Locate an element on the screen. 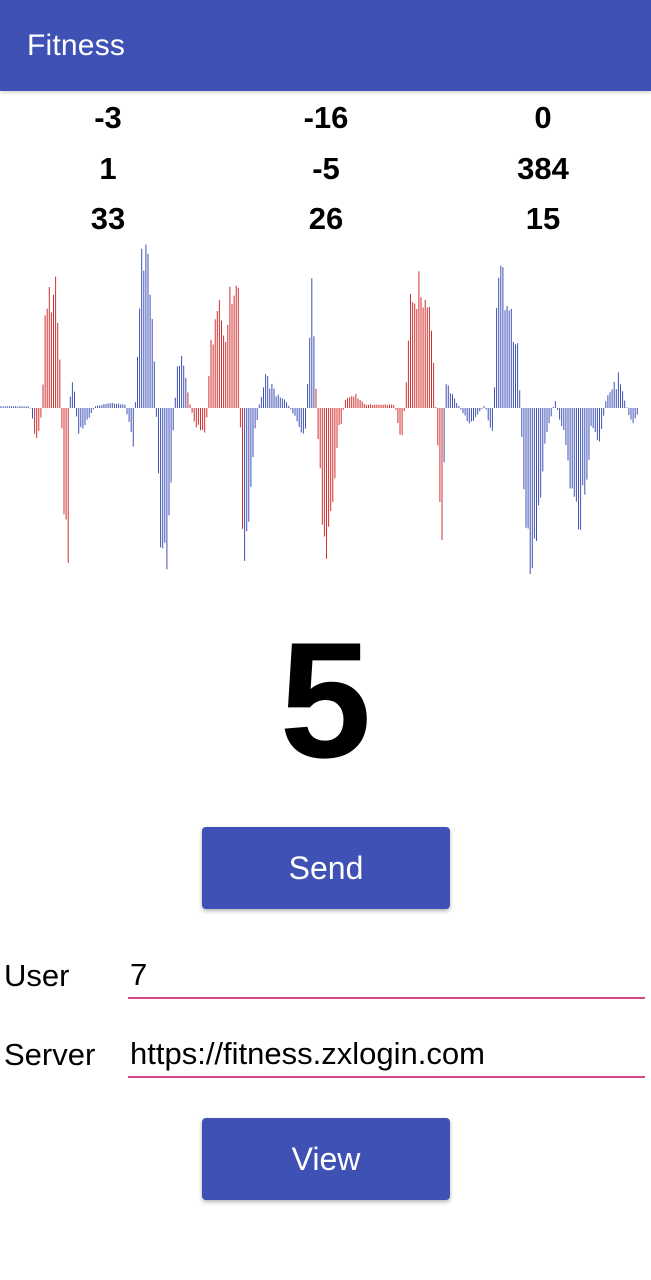 The width and height of the screenshot is (651, 1280). stat-value: 0 is located at coordinates (543, 117).